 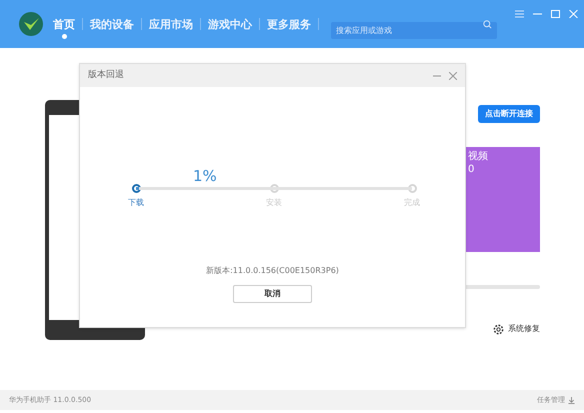 What do you see at coordinates (64, 24) in the screenshot?
I see `nav-tab: 首页` at bounding box center [64, 24].